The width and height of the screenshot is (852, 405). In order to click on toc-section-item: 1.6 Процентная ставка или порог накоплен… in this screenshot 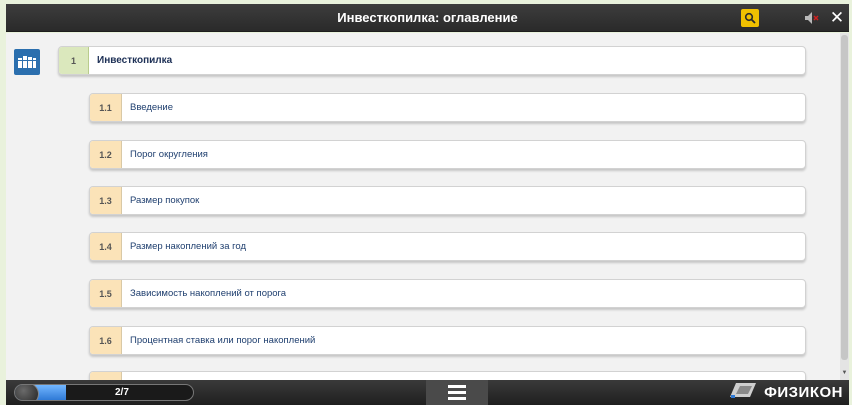, I will do `click(447, 340)`.